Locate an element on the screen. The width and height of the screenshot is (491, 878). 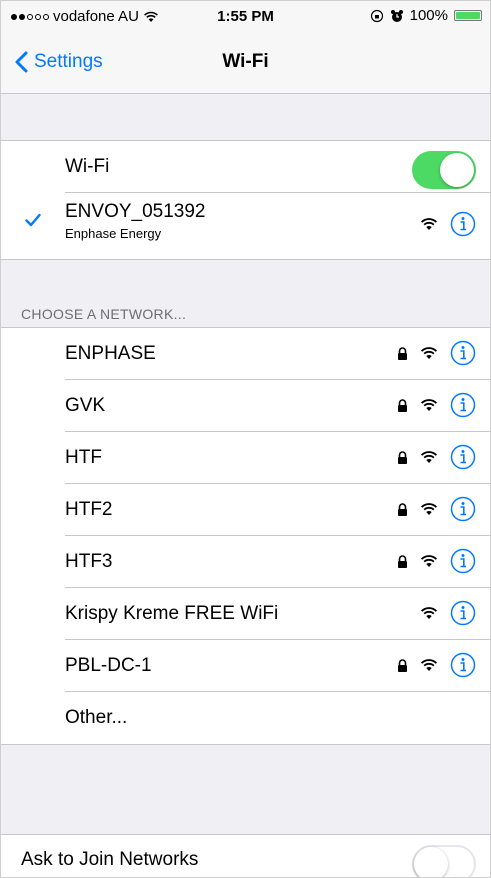
network-name: HTF3 is located at coordinates (89, 561).